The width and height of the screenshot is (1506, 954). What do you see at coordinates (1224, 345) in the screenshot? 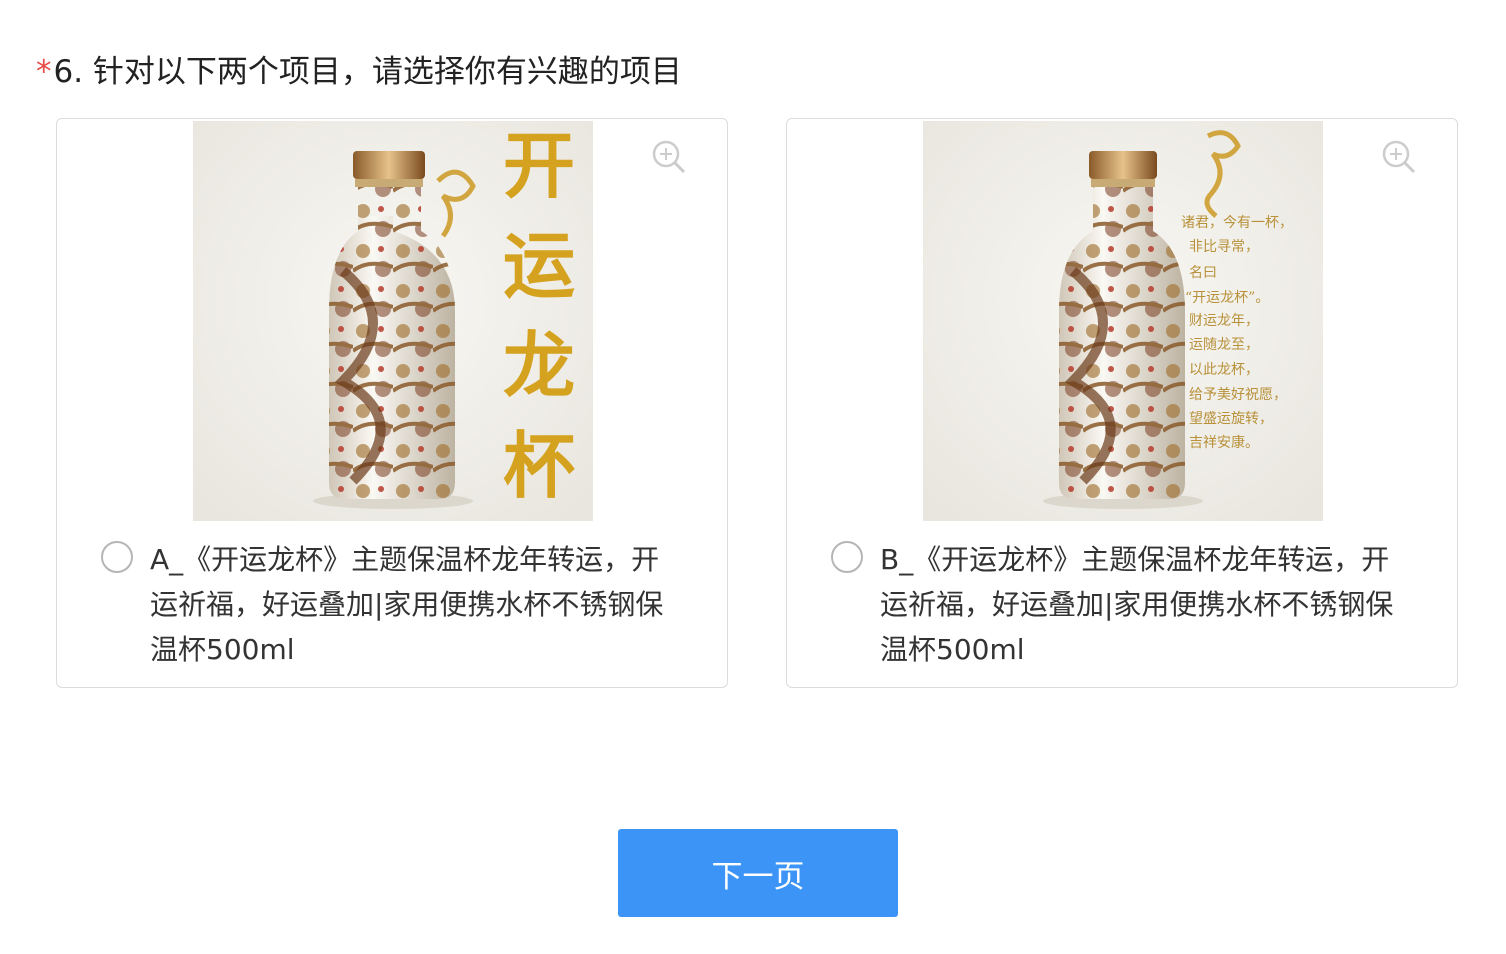
I see `svg-text: 运随龙至，` at bounding box center [1224, 345].